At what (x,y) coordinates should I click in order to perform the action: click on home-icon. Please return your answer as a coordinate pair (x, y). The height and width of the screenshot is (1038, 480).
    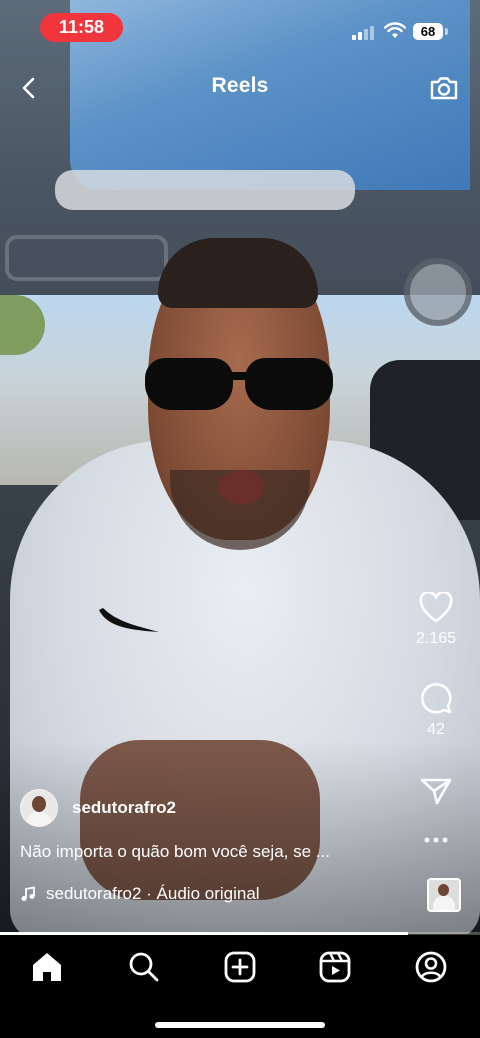
    Looking at the image, I should click on (47, 967).